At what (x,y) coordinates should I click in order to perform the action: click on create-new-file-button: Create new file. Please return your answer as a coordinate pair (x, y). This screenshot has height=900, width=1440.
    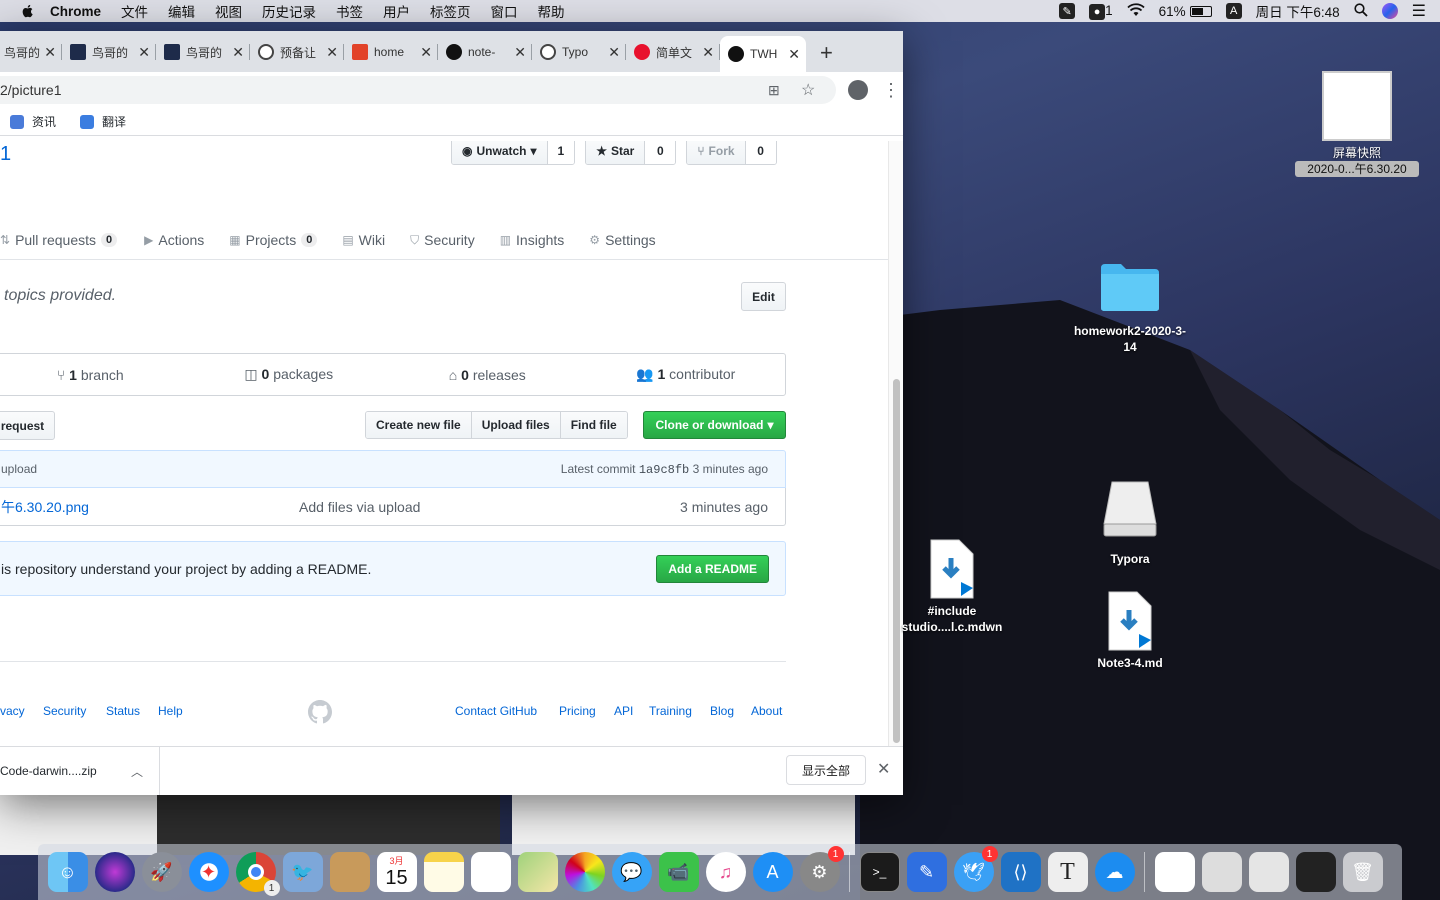
    Looking at the image, I should click on (419, 425).